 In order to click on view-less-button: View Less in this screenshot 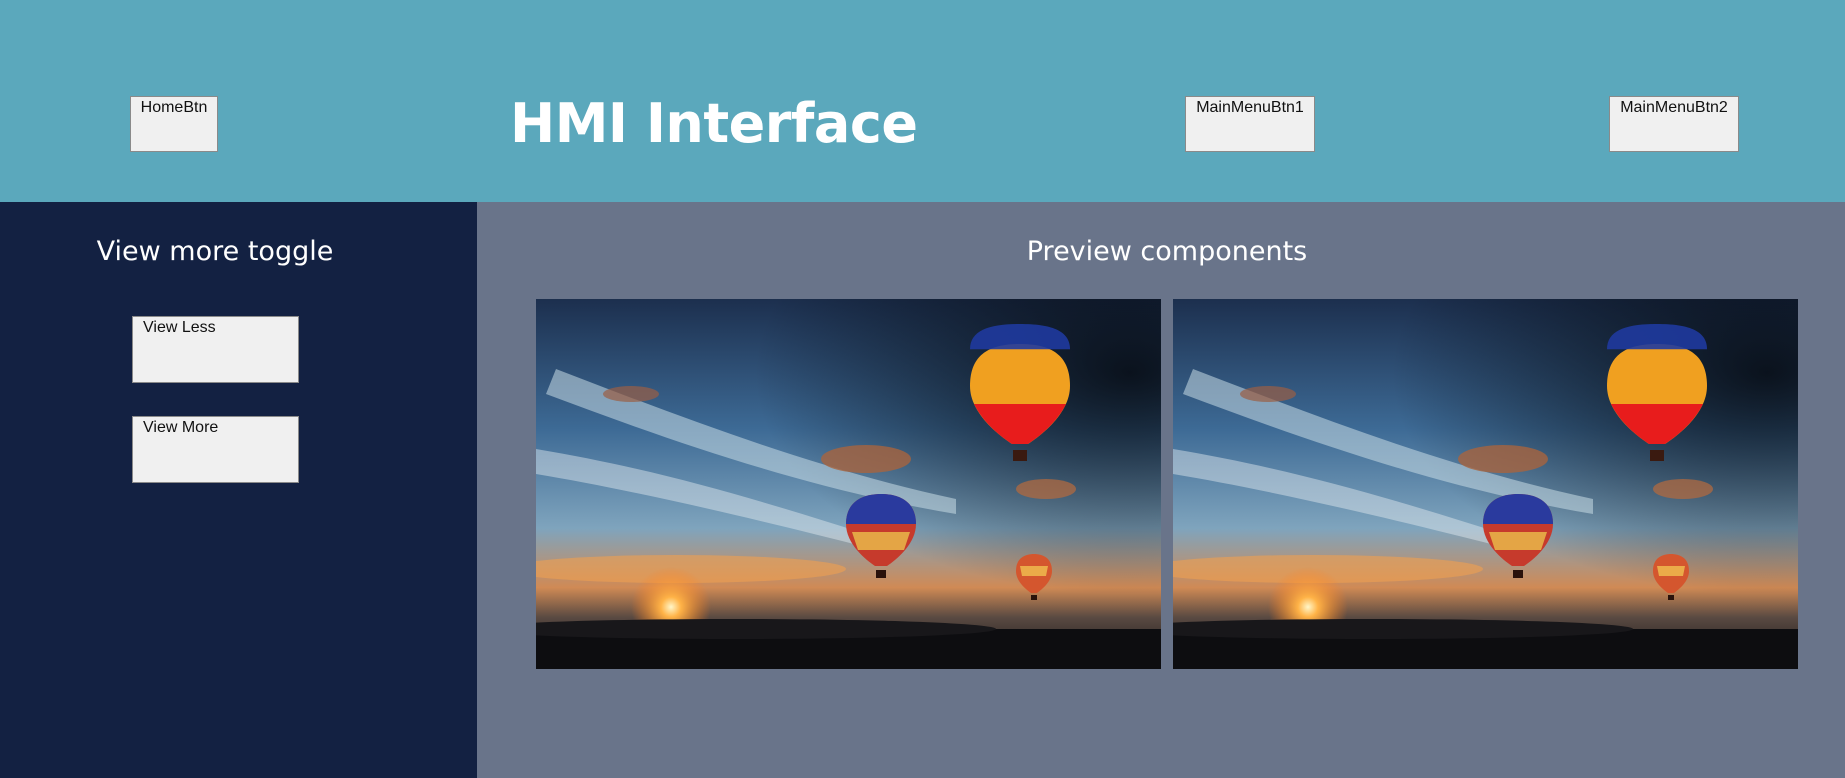, I will do `click(215, 349)`.